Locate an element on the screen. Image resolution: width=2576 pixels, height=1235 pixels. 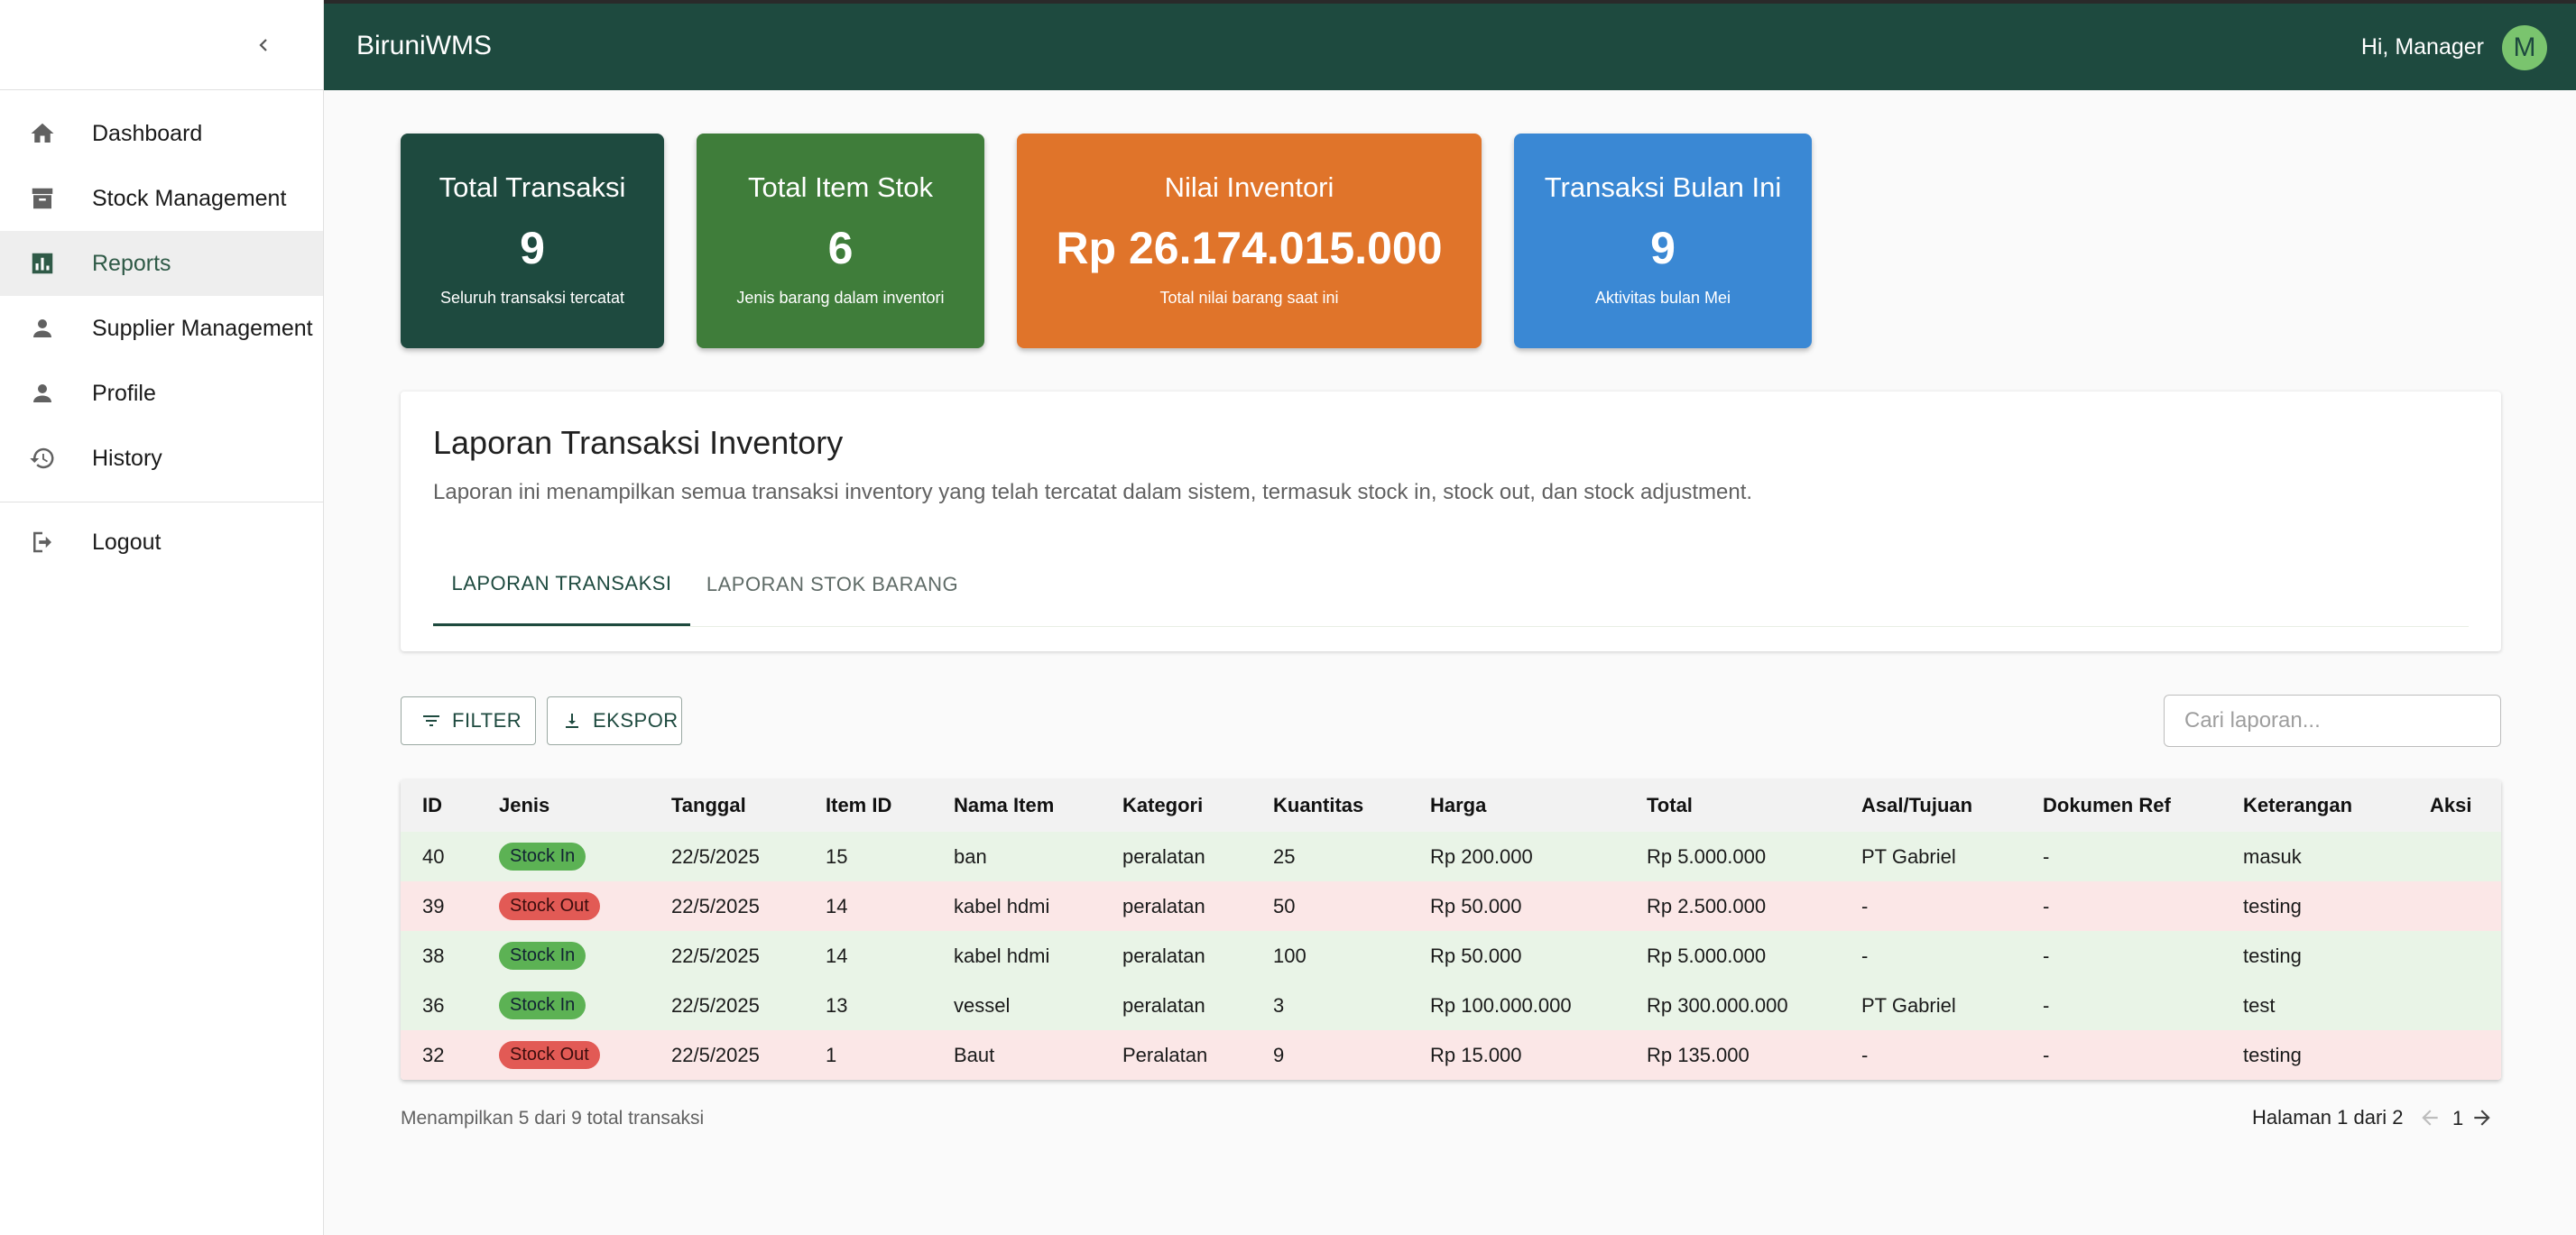
sidebar-item-label: Supplier Management is located at coordinates (202, 328).